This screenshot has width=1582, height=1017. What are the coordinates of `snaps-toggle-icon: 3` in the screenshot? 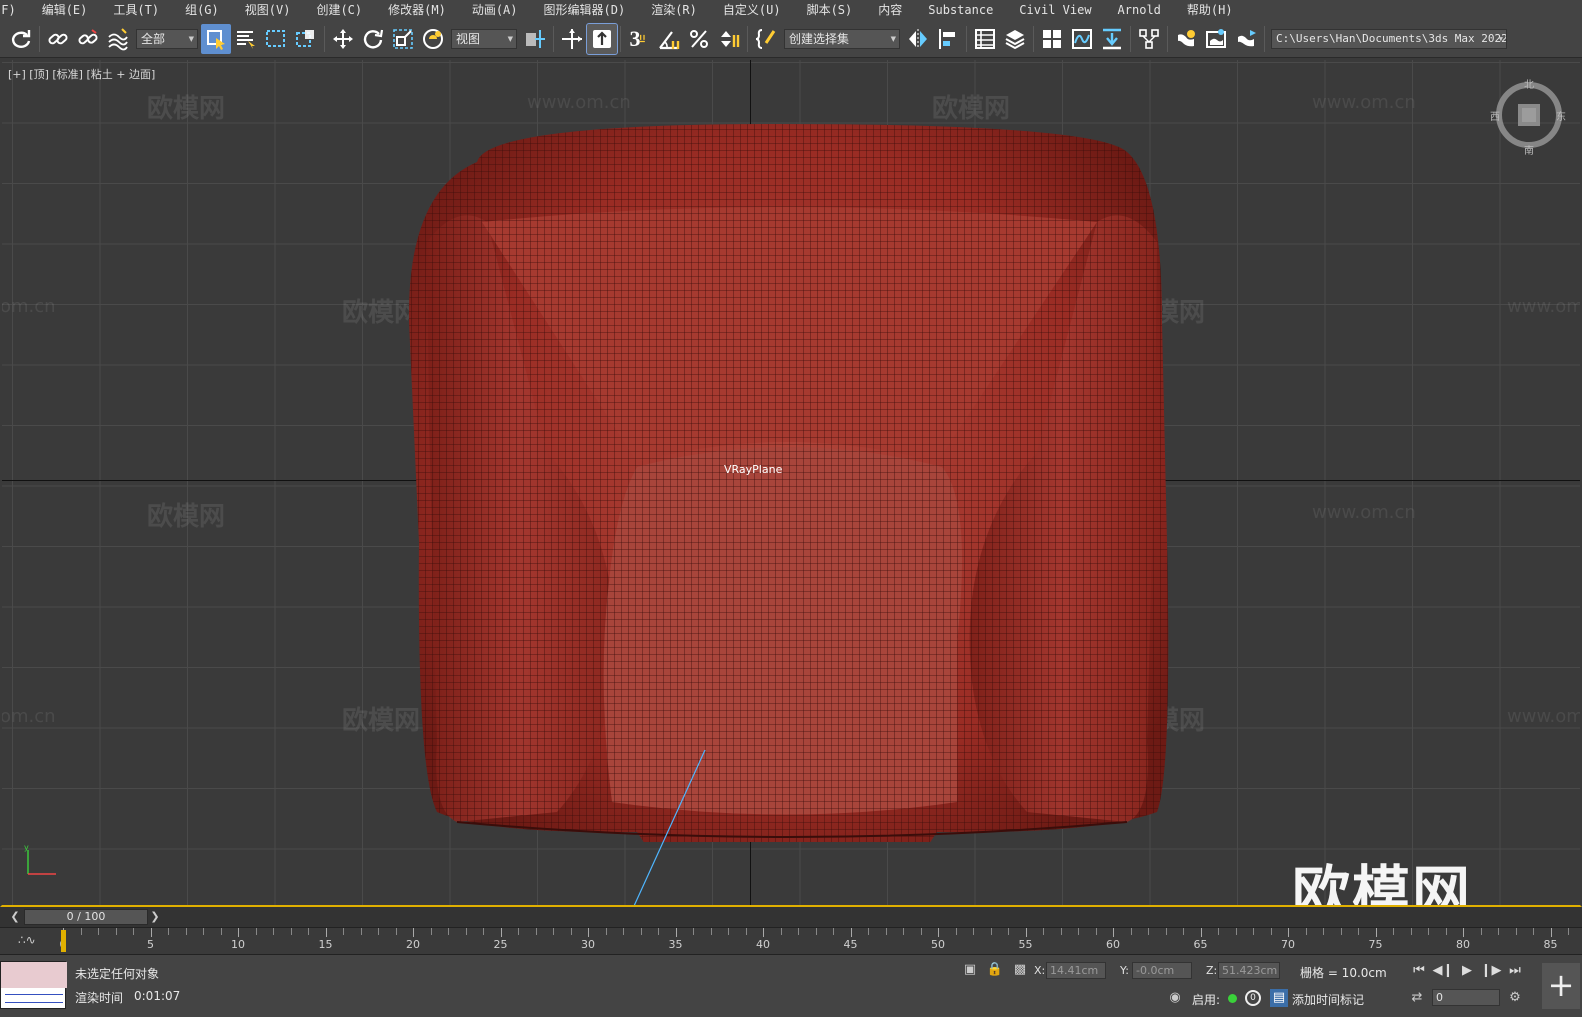 It's located at (639, 39).